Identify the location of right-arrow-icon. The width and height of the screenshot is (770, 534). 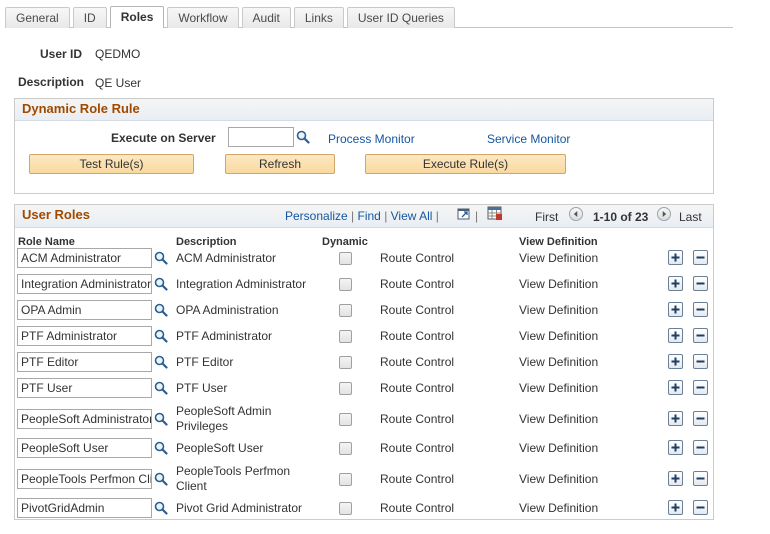
(664, 214).